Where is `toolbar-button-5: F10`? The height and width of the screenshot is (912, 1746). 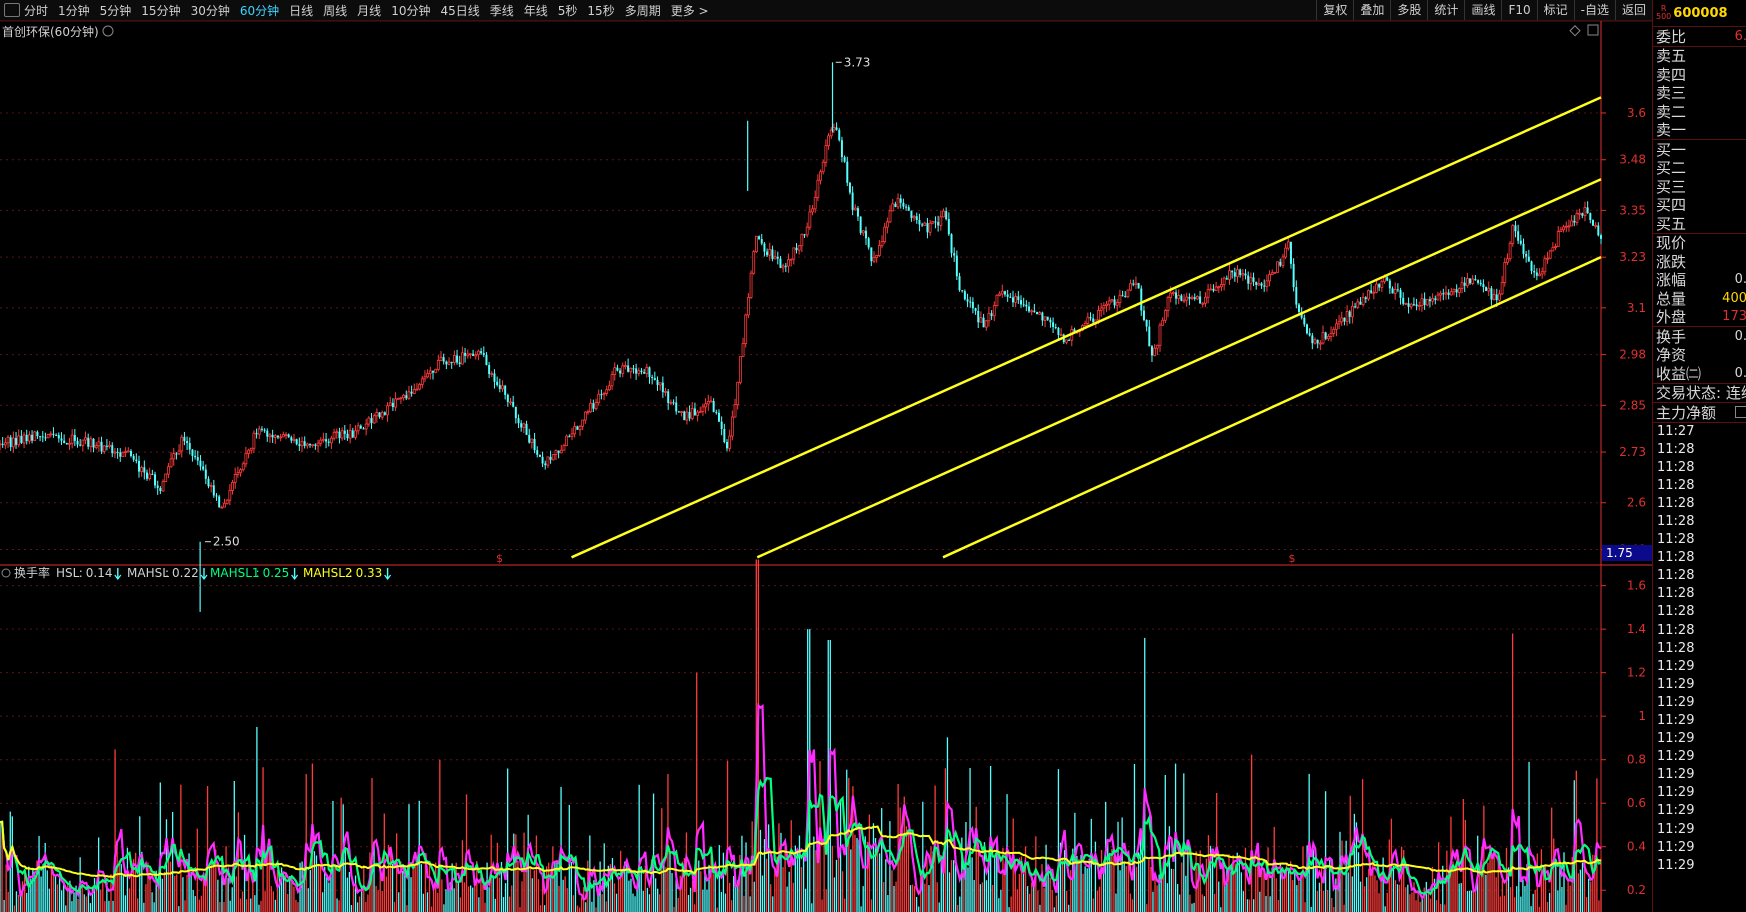
toolbar-button-5: F10 is located at coordinates (1518, 10).